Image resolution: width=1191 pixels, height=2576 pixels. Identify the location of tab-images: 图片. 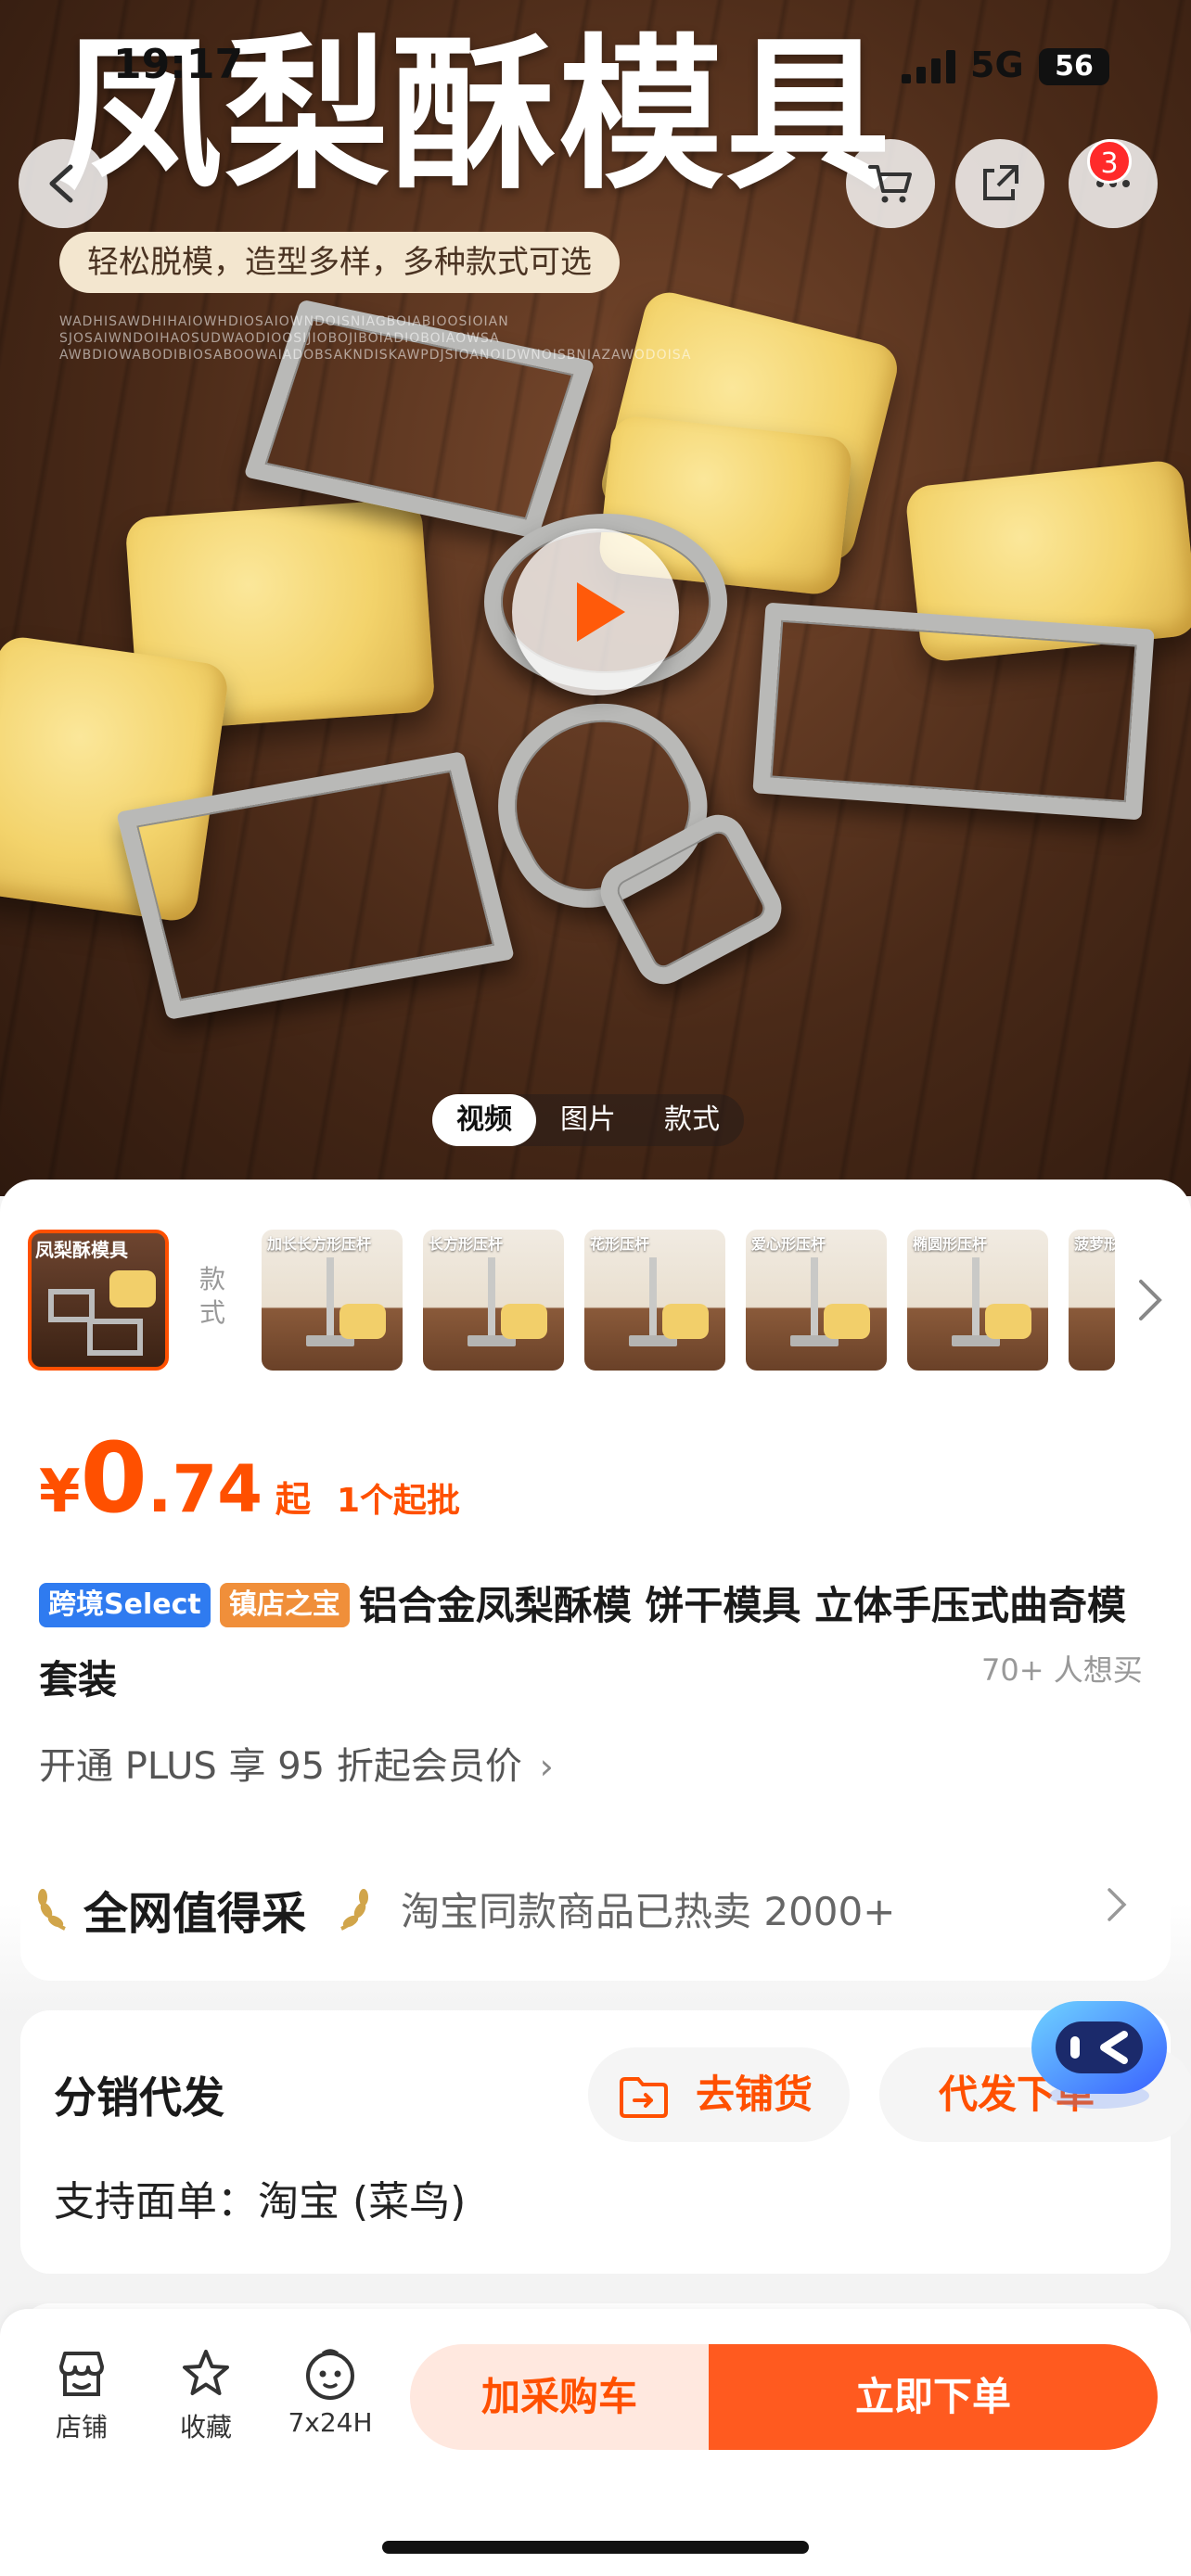
(588, 1120).